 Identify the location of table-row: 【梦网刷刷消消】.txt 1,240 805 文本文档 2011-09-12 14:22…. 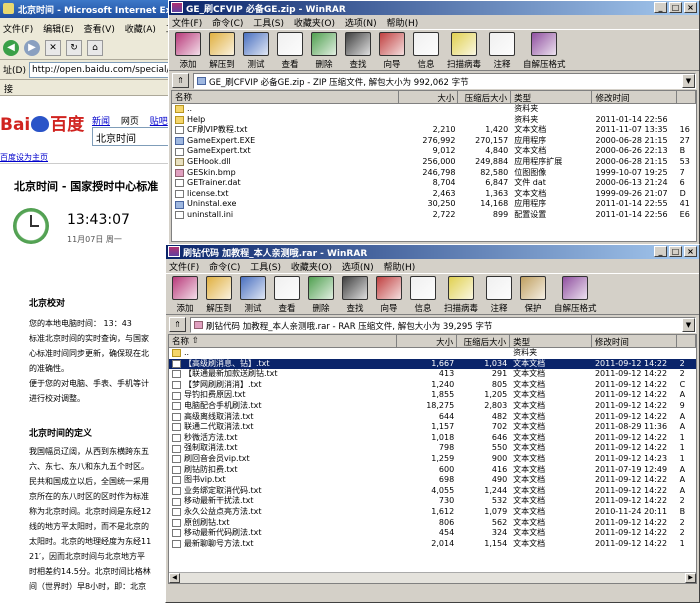
(432, 385).